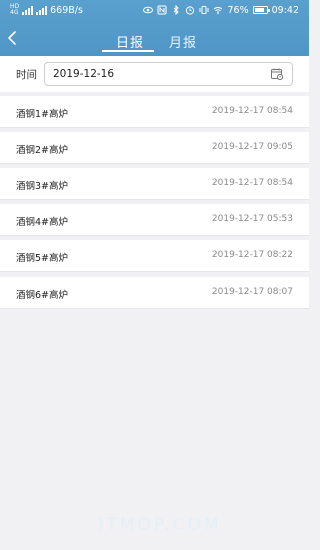  Describe the element at coordinates (42, 258) in the screenshot. I see `furnace-name: 酒钢5#高炉` at that location.